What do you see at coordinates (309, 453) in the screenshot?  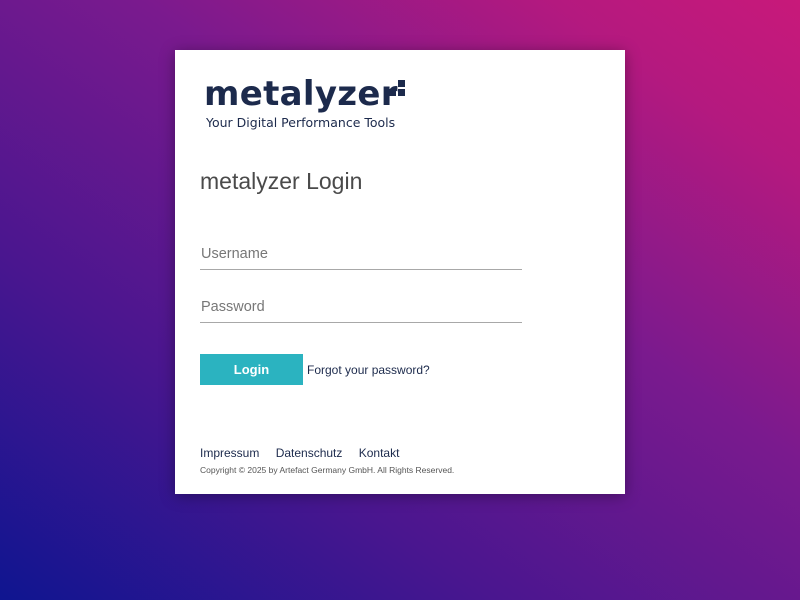 I see `datenschutz-link: Datenschutz` at bounding box center [309, 453].